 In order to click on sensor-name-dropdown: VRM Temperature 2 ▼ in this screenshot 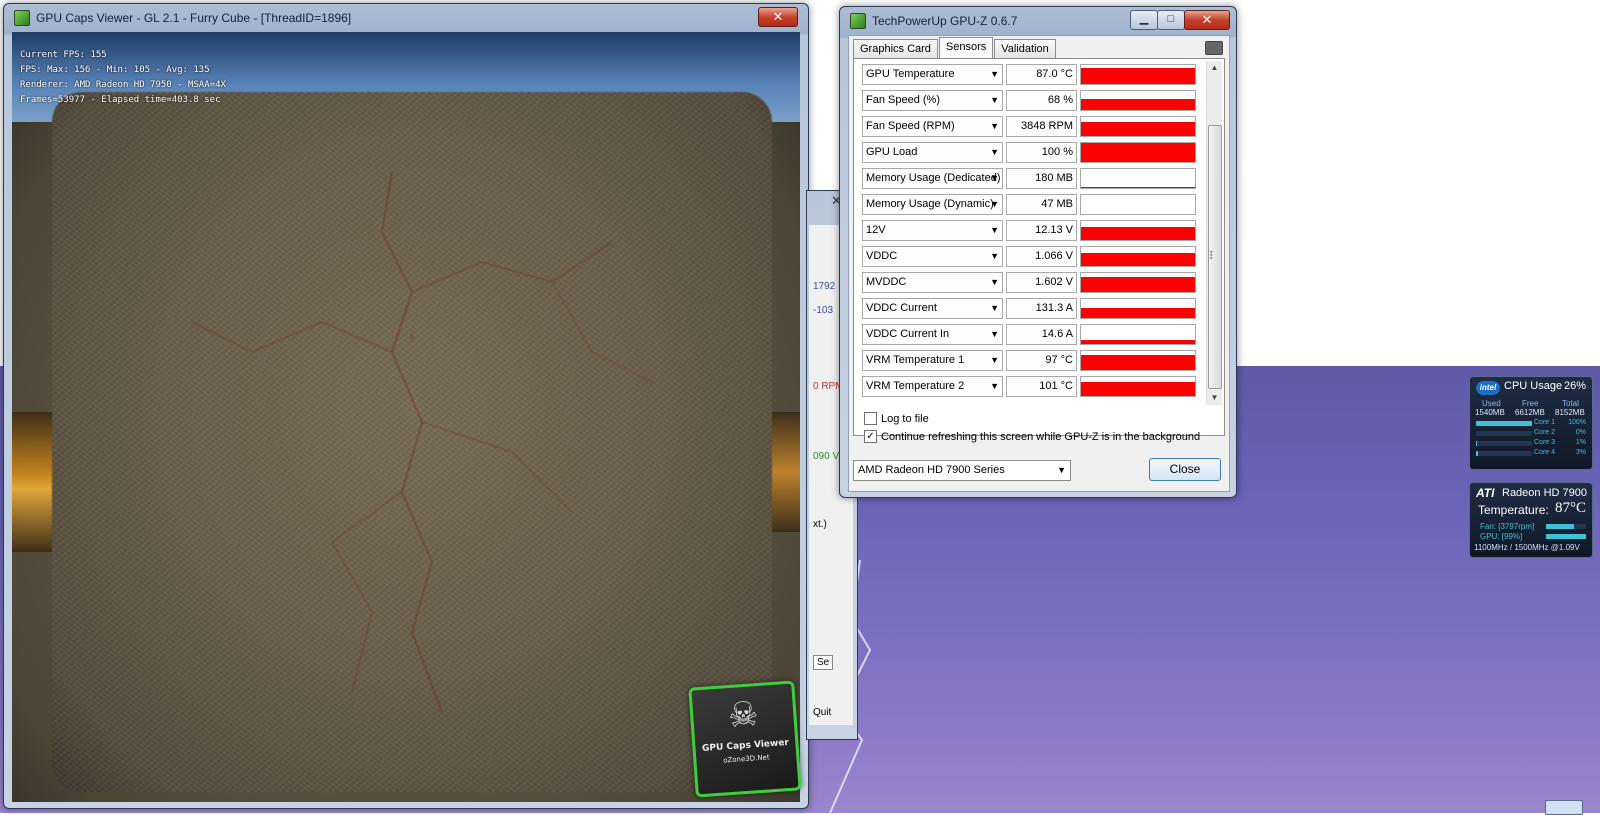, I will do `click(932, 386)`.